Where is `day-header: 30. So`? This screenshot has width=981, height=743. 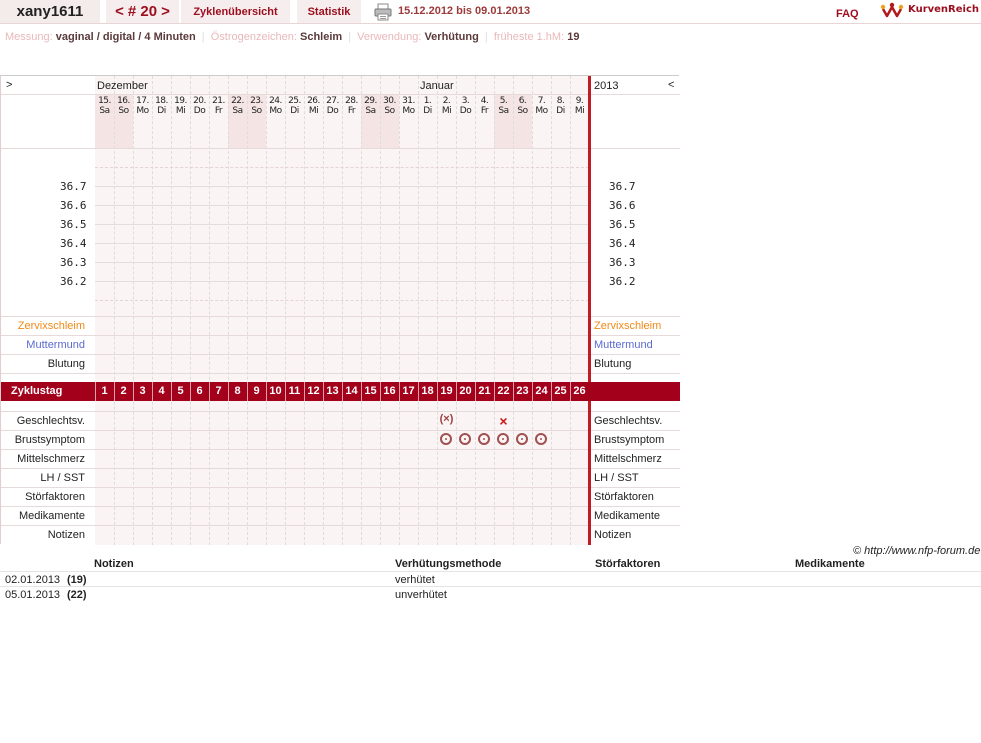
day-header: 30. So is located at coordinates (389, 106).